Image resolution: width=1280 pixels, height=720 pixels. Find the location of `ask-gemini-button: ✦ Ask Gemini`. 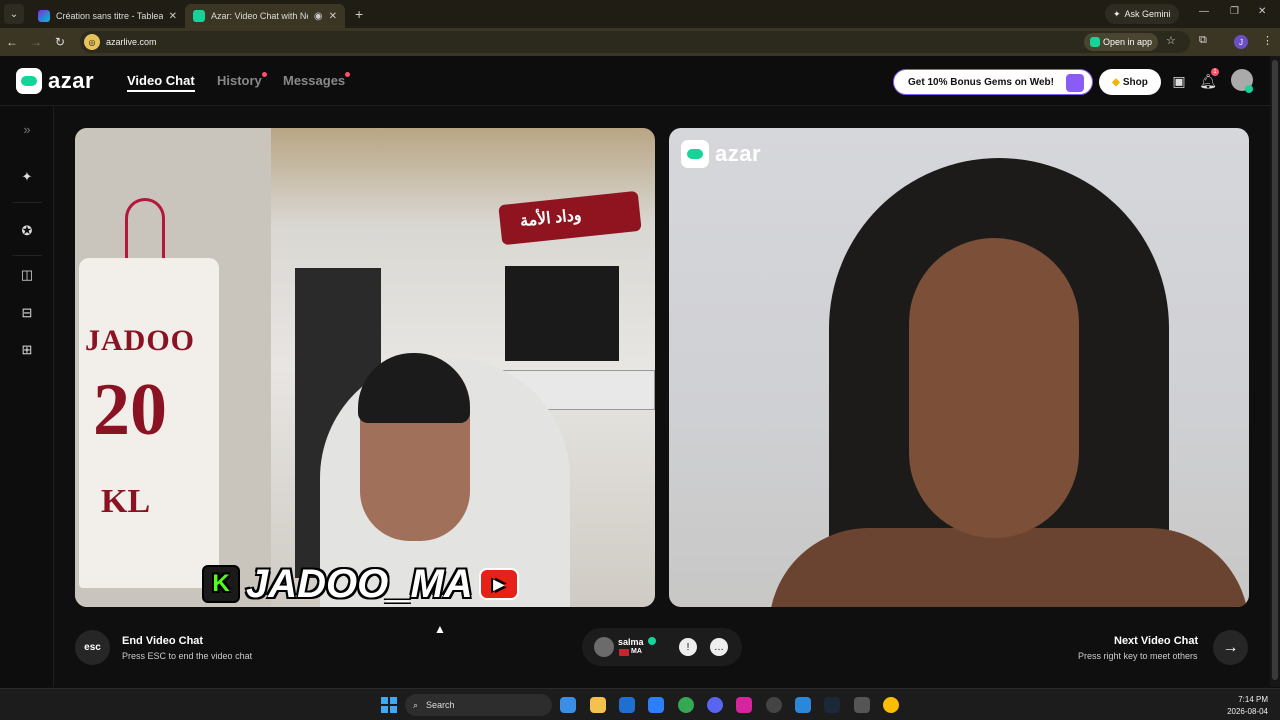

ask-gemini-button: ✦ Ask Gemini is located at coordinates (1142, 14).